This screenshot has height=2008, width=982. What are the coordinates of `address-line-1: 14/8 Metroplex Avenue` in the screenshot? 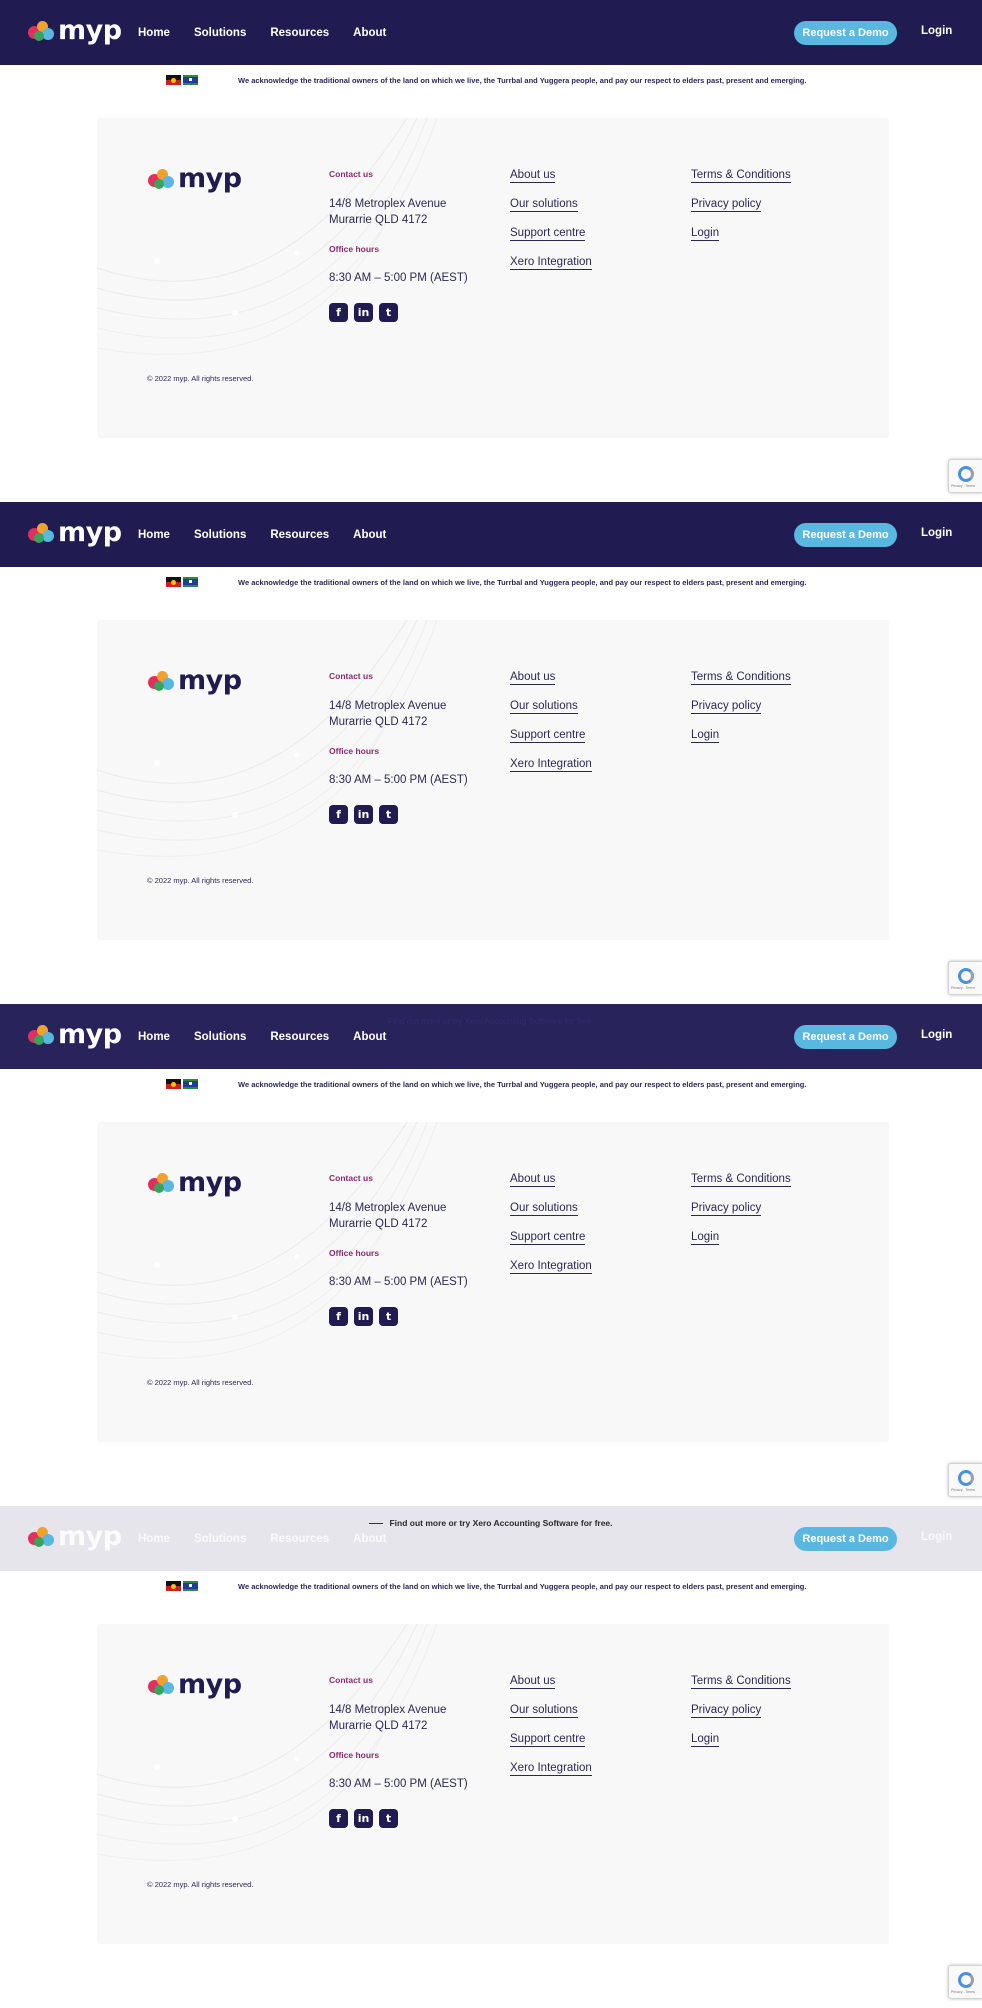 It's located at (388, 706).